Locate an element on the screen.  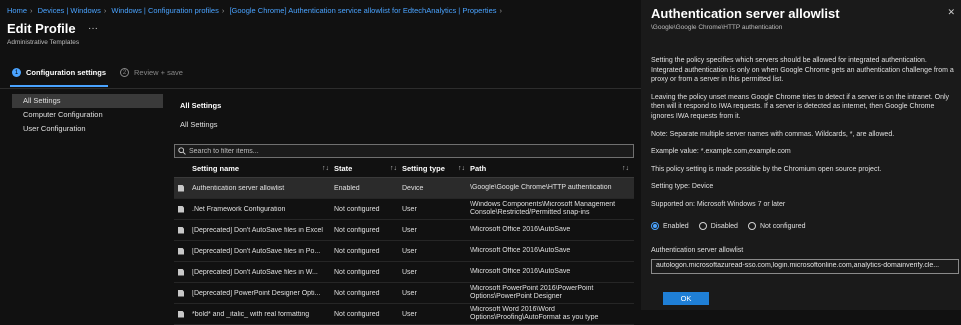
wizard-steps: 1 Configuration settings 2 Review + save is located at coordinates (97, 72).